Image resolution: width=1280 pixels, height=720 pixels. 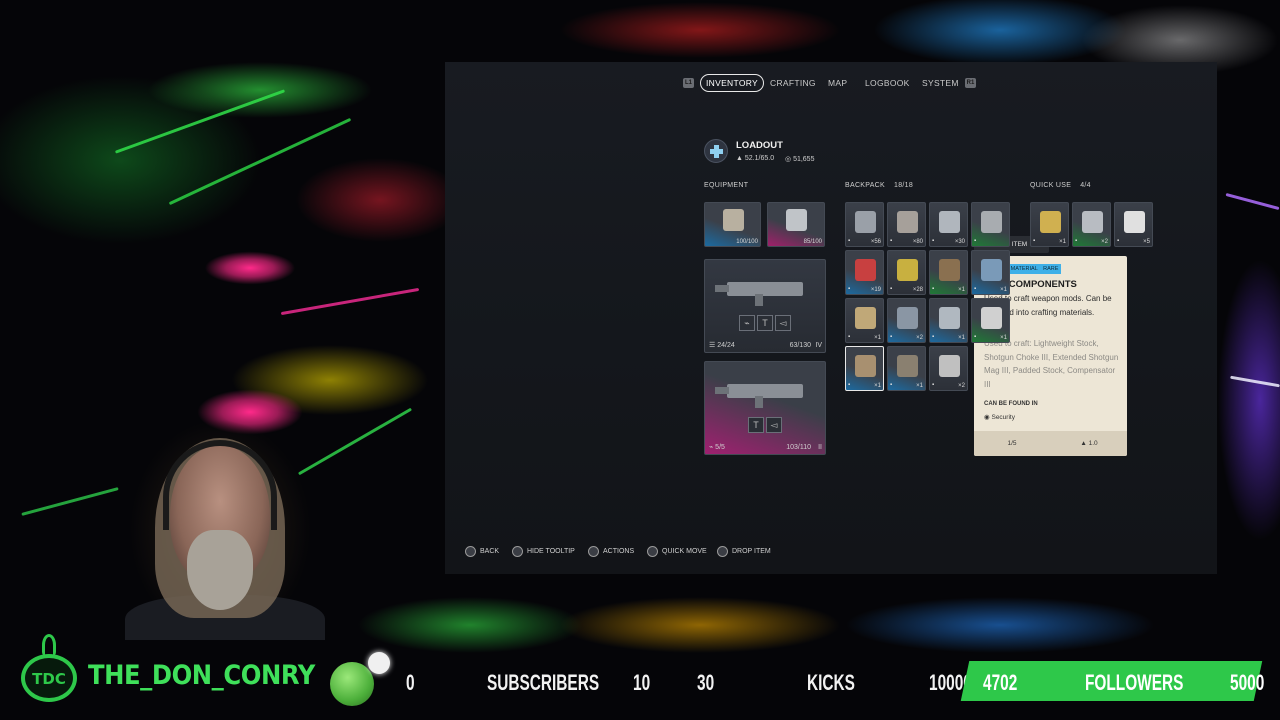 What do you see at coordinates (733, 220) in the screenshot?
I see `backpack-icon` at bounding box center [733, 220].